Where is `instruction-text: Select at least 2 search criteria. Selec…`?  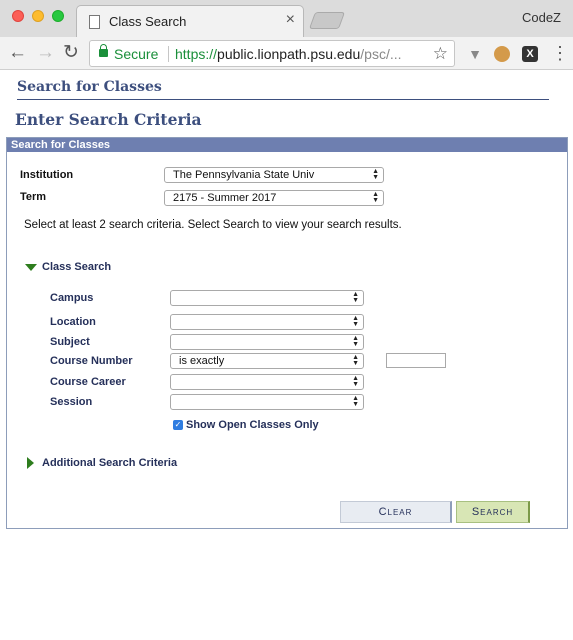 instruction-text: Select at least 2 search criteria. Selec… is located at coordinates (213, 225).